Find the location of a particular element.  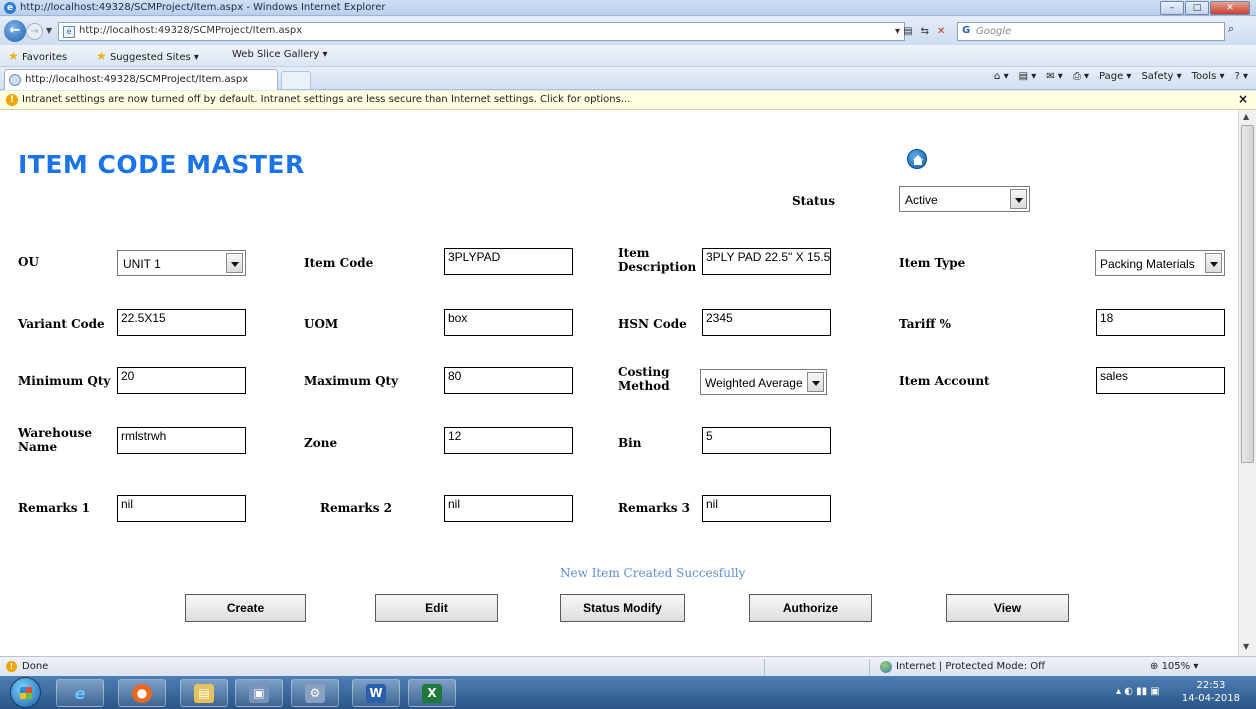

favorites-button: ★ Favorites is located at coordinates (37, 56).